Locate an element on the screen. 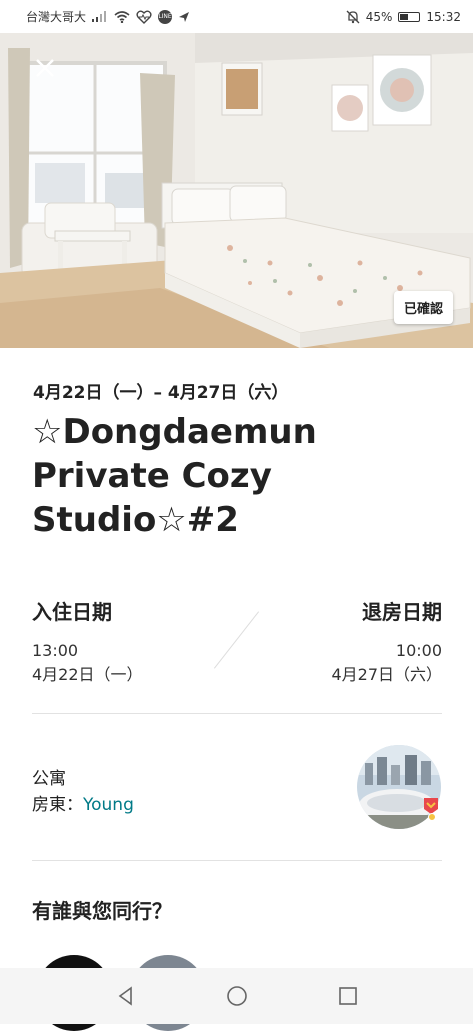  battery-level is located at coordinates (404, 16).